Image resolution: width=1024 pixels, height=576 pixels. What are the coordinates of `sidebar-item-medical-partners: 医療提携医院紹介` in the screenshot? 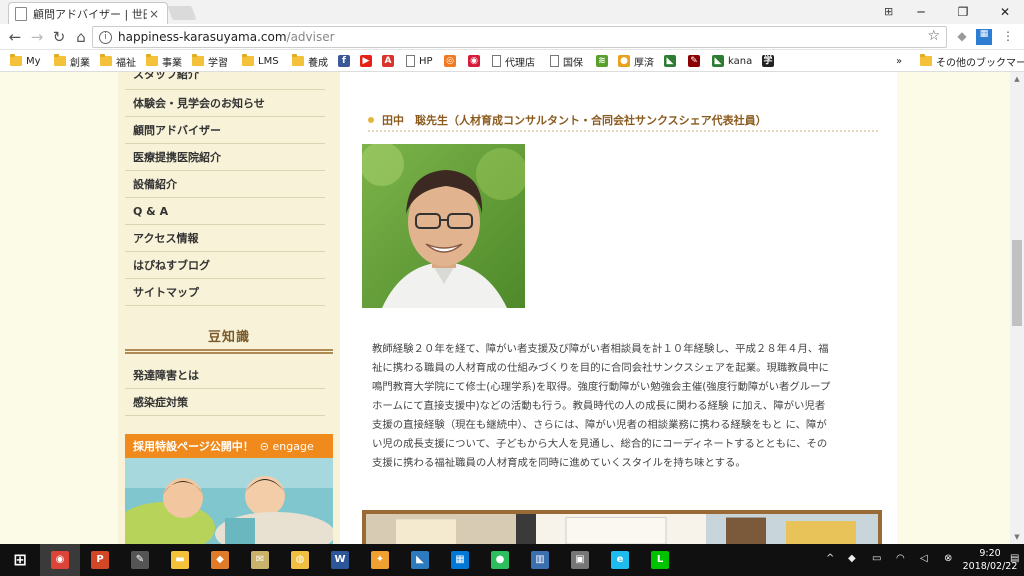 It's located at (225, 157).